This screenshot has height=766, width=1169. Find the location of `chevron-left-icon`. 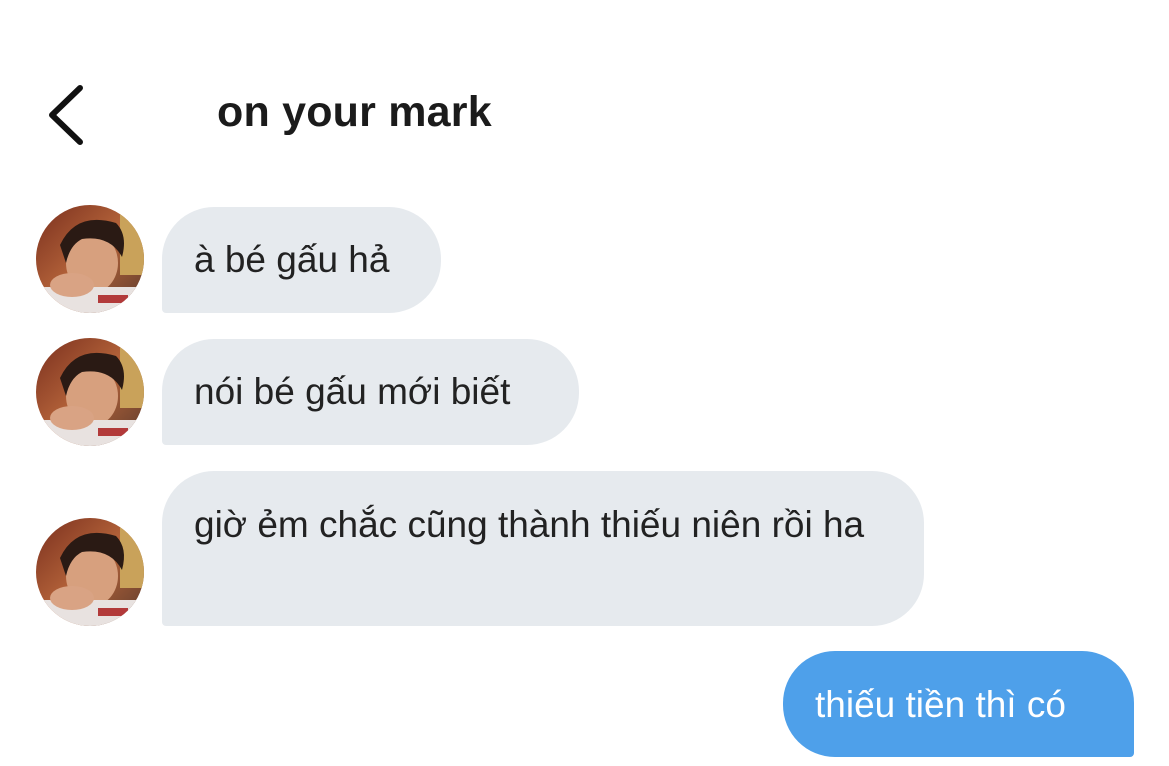

chevron-left-icon is located at coordinates (66, 115).